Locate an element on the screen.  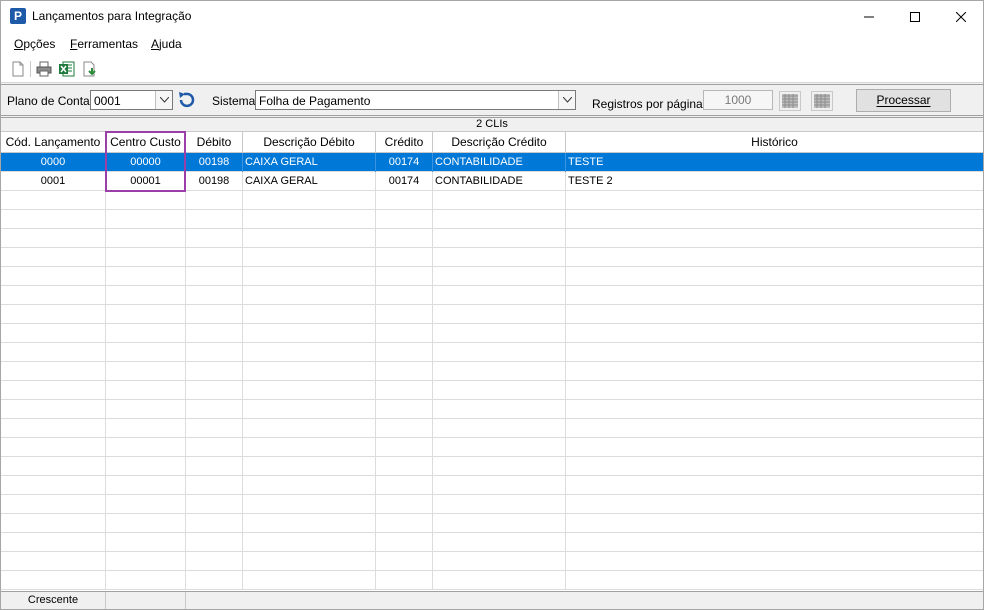
export-excel-button is located at coordinates (67, 69).